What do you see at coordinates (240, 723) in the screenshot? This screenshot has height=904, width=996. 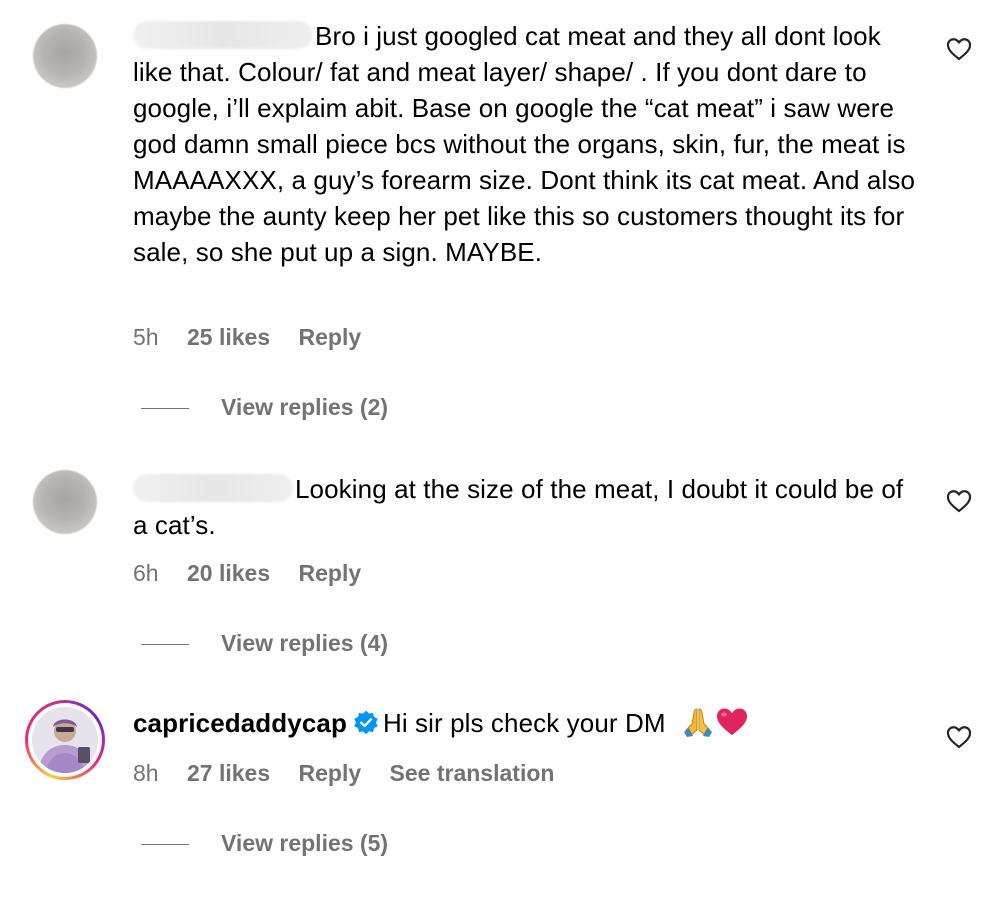 I see `comment-username: capricedaddycap` at bounding box center [240, 723].